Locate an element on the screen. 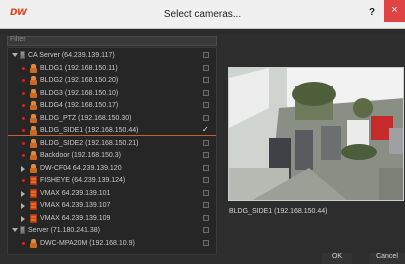 This screenshot has height=264, width=405. tree-camera-row: VMAX 64.239.139.101 is located at coordinates (112, 193).